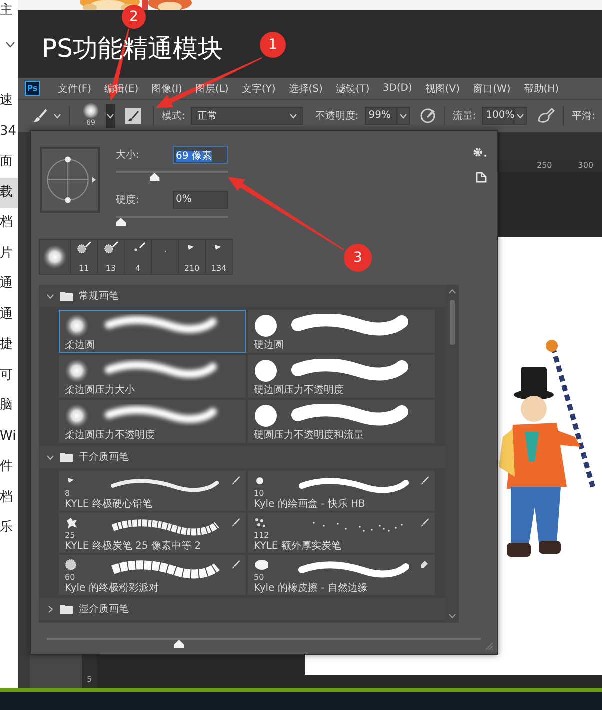 The height and width of the screenshot is (710, 602). I want to click on menu-item: 图像(I), so click(167, 89).